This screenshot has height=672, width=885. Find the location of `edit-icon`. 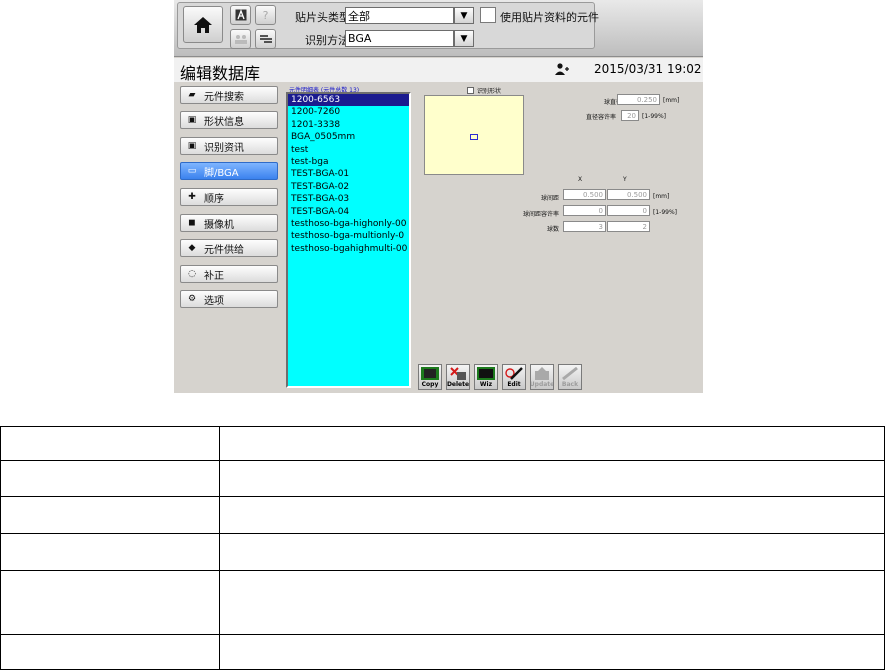

edit-icon is located at coordinates (514, 373).